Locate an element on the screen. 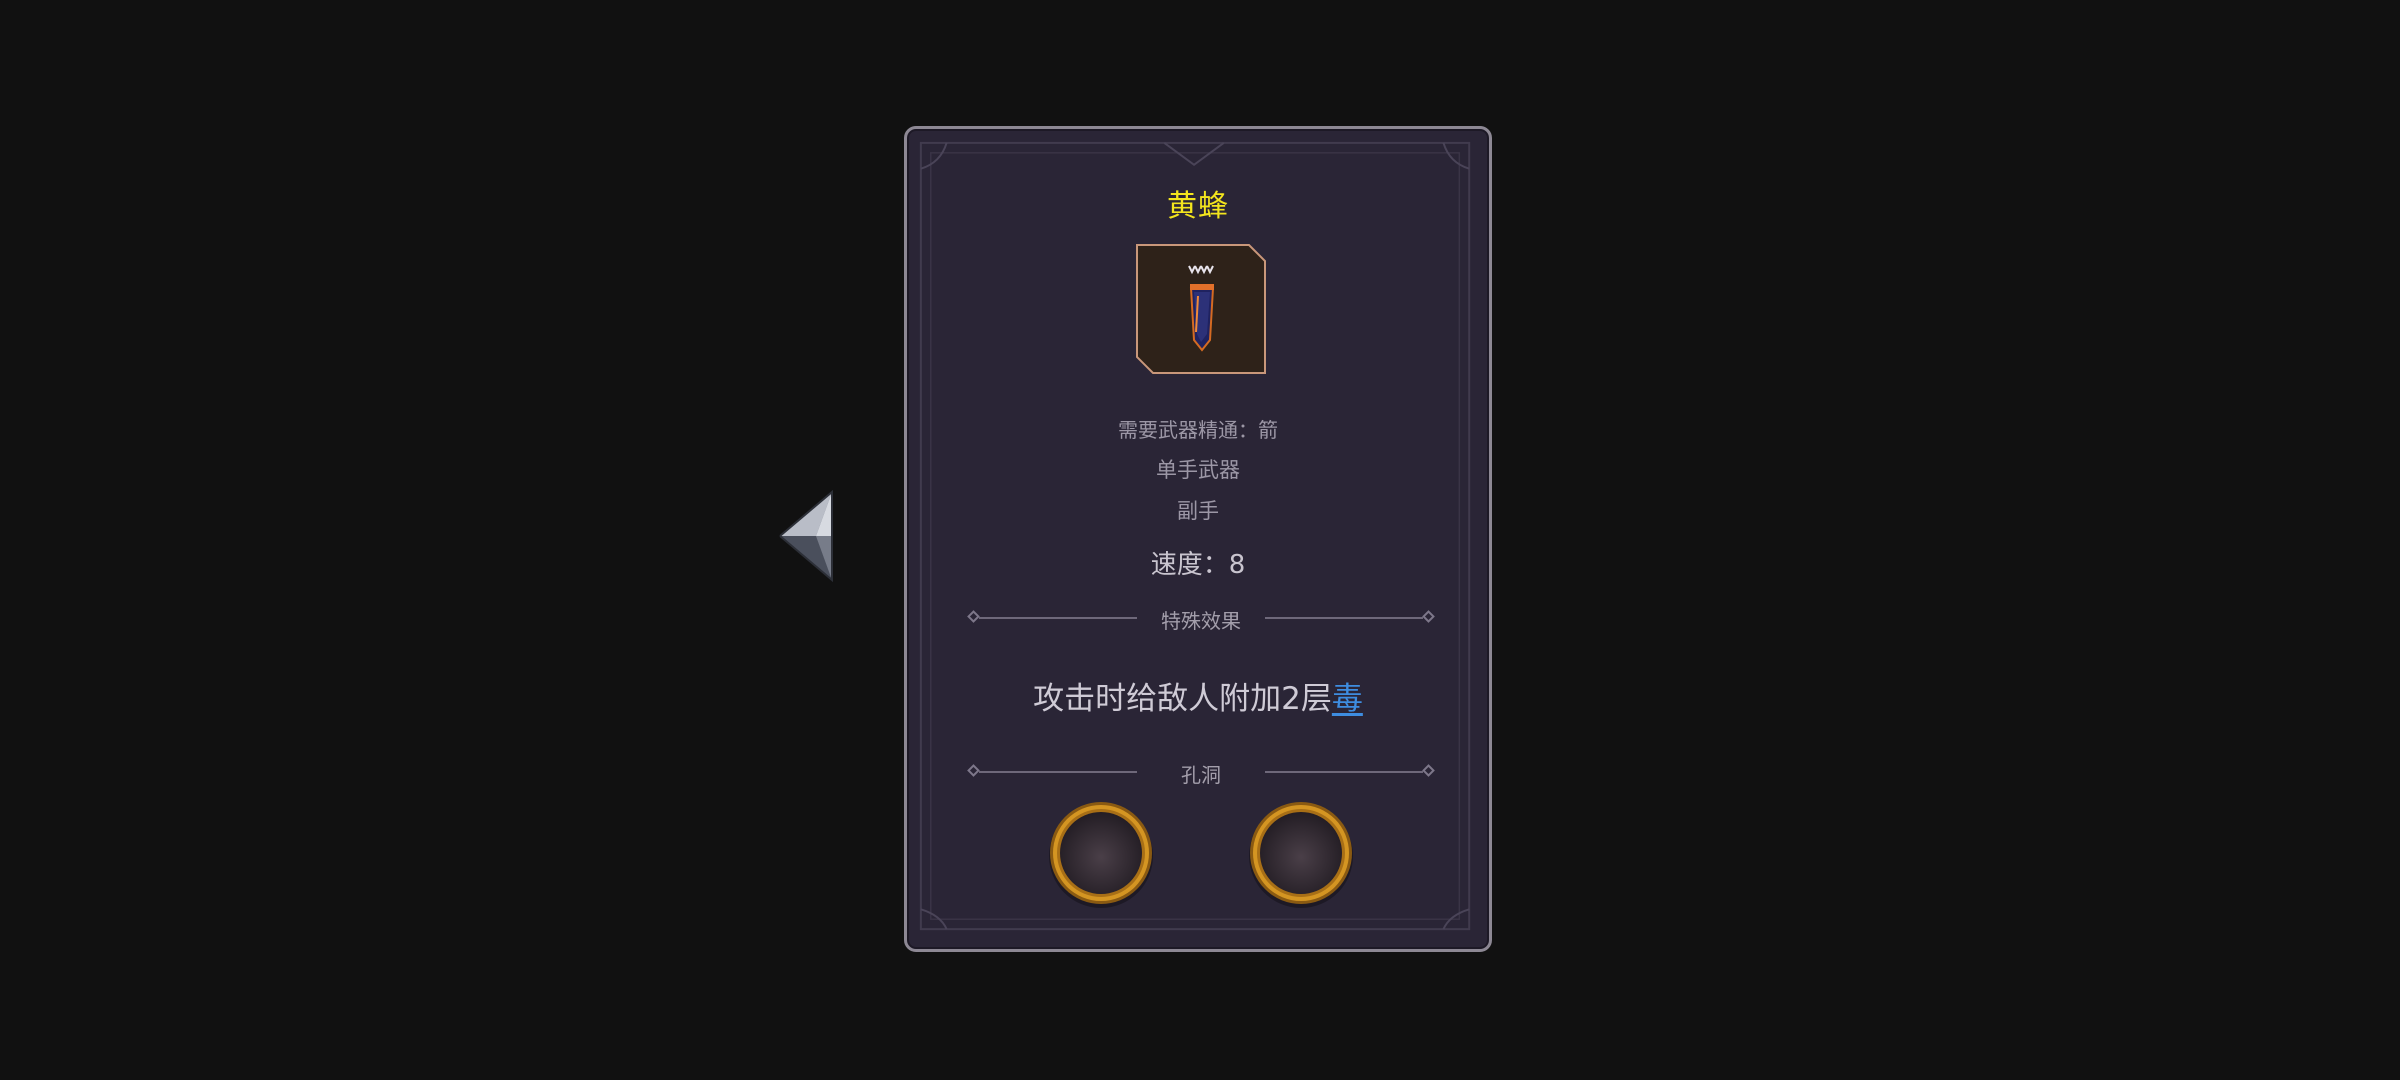  quiver-arrows-icon is located at coordinates (1201, 309).